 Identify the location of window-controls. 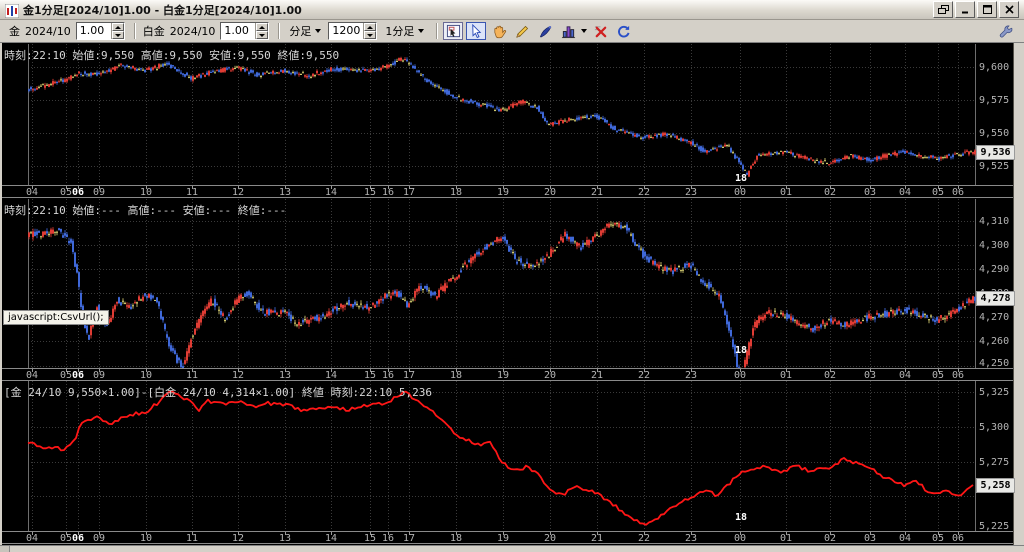
(978, 9).